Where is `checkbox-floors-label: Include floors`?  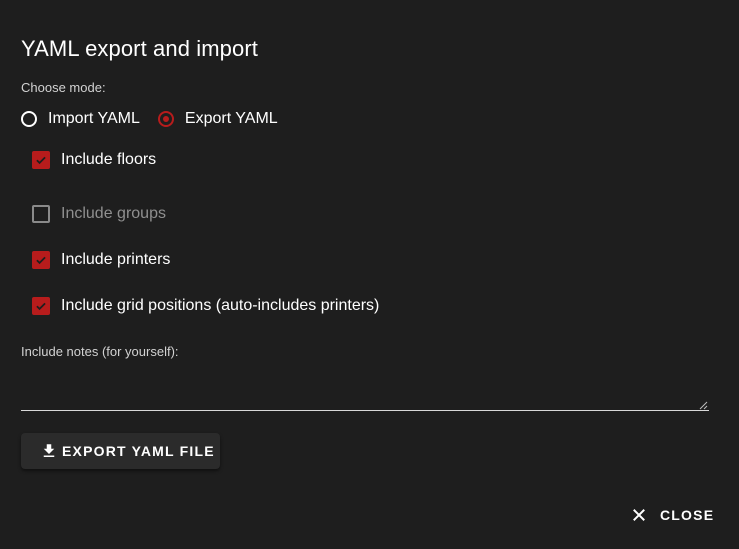
checkbox-floors-label: Include floors is located at coordinates (109, 159).